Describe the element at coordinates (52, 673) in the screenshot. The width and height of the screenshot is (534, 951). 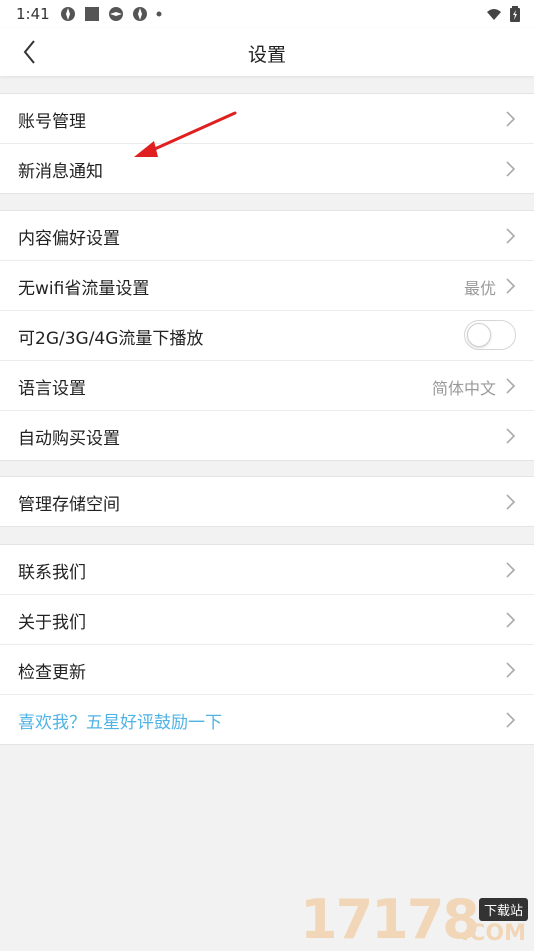
I see `settings-item-label: 检查更新` at that location.